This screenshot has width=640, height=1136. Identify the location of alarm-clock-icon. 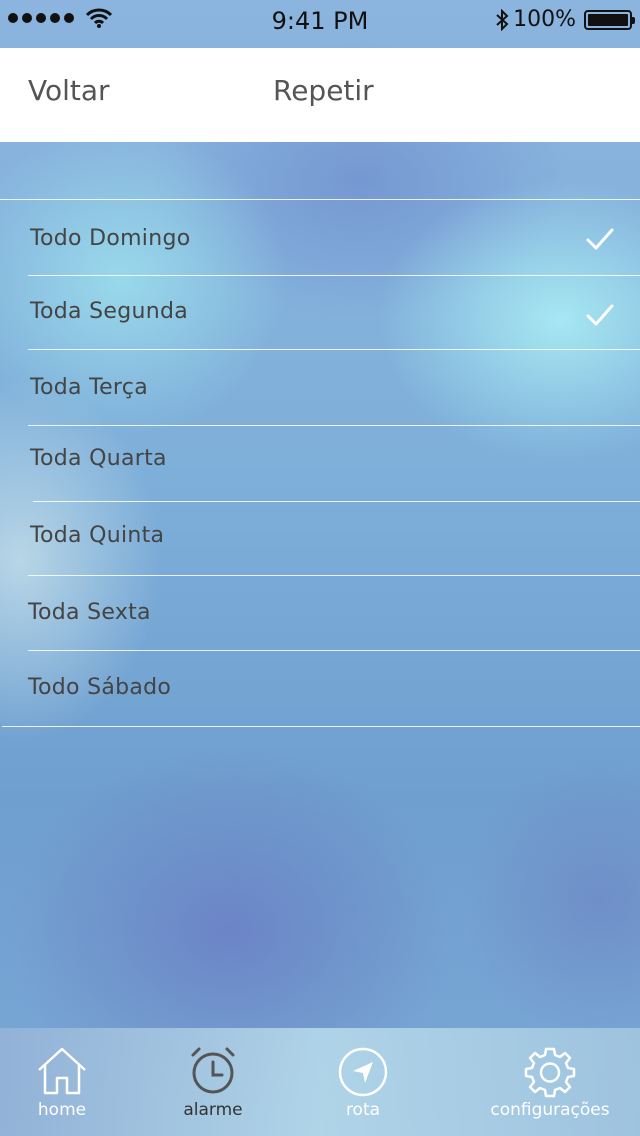
(213, 1070).